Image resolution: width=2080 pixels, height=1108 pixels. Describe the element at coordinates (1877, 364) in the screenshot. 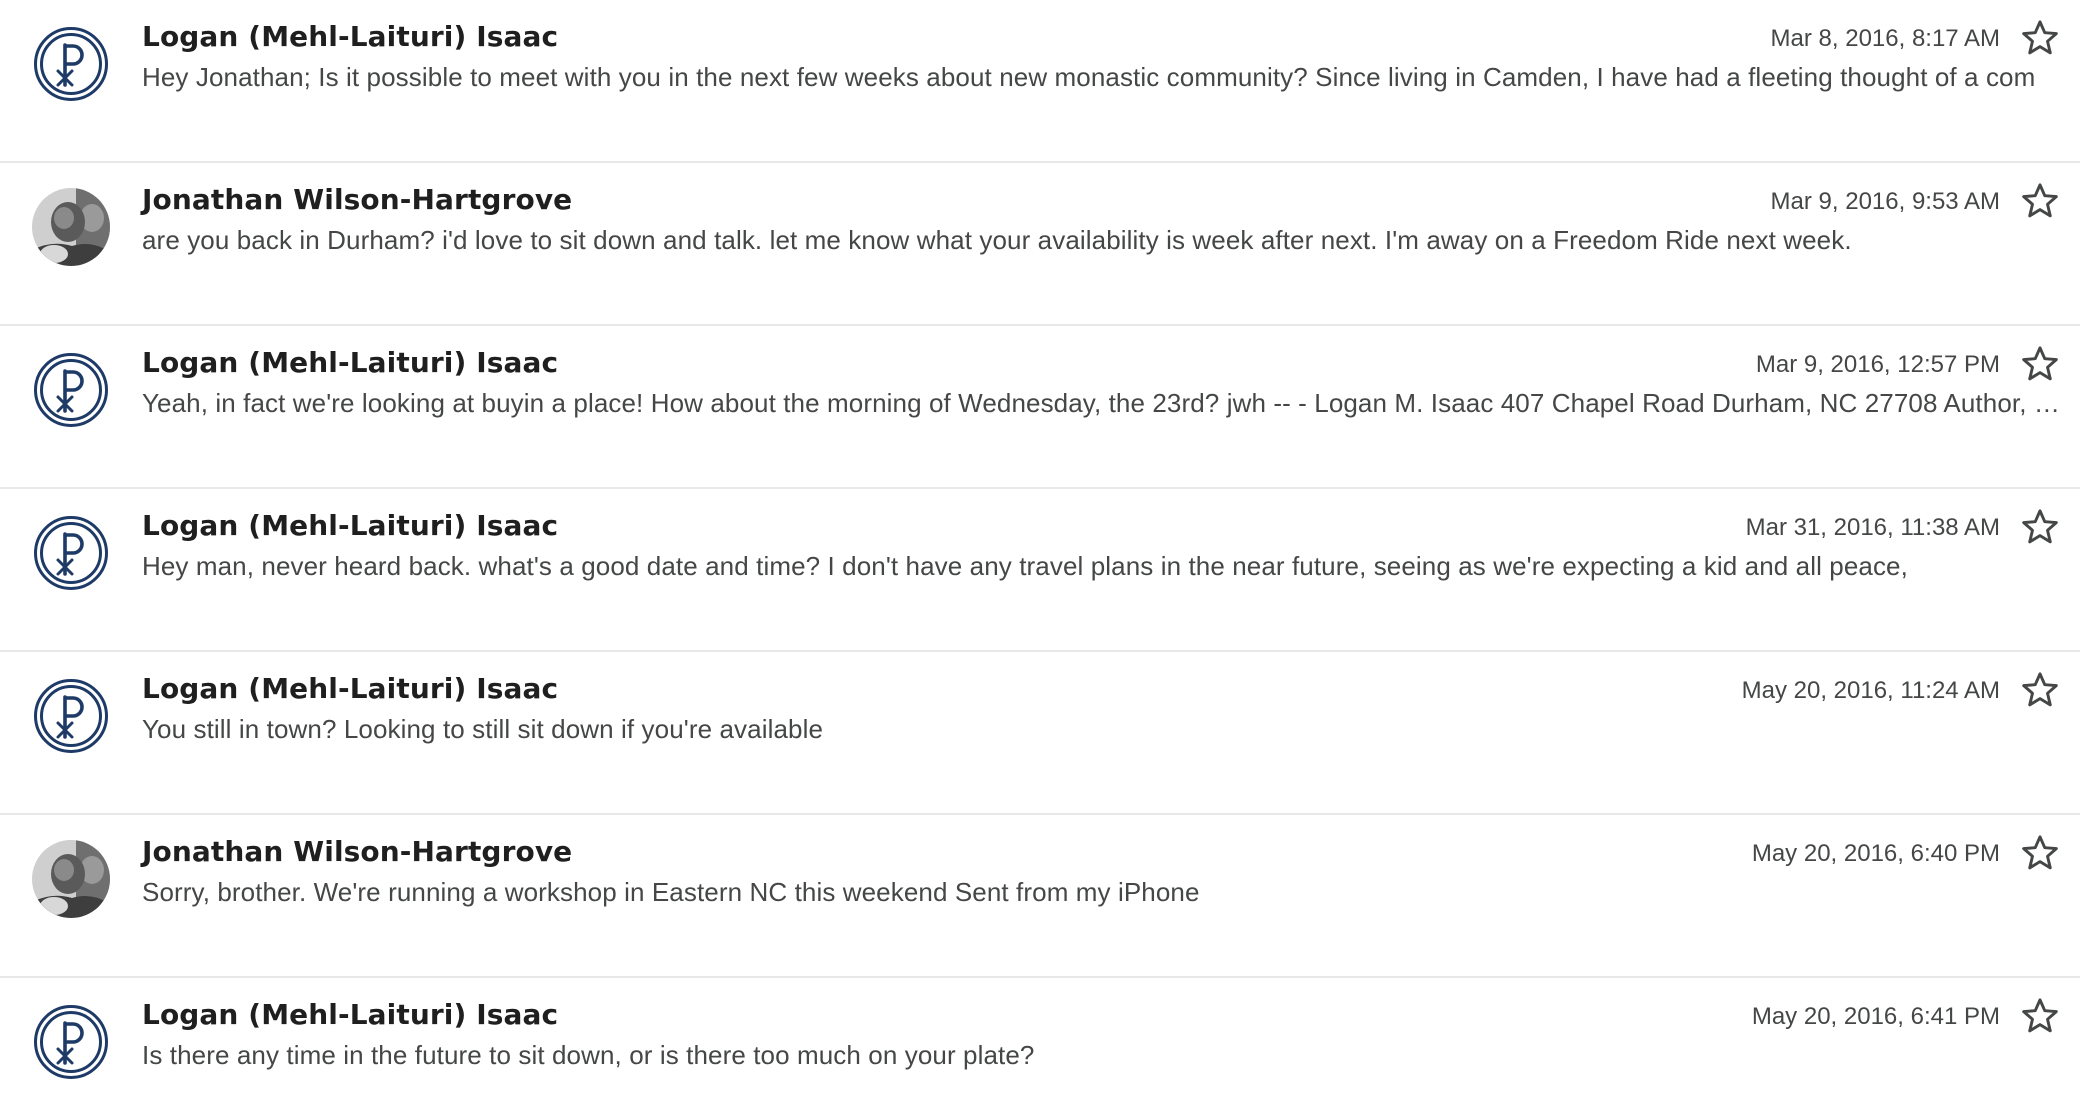

I see `message-date: Mar 9, 2016, 12:57 PM` at that location.